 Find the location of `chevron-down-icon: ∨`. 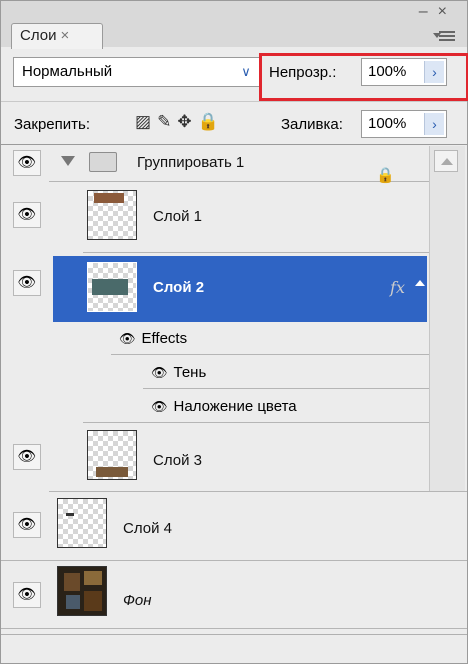

chevron-down-icon: ∨ is located at coordinates (246, 72).